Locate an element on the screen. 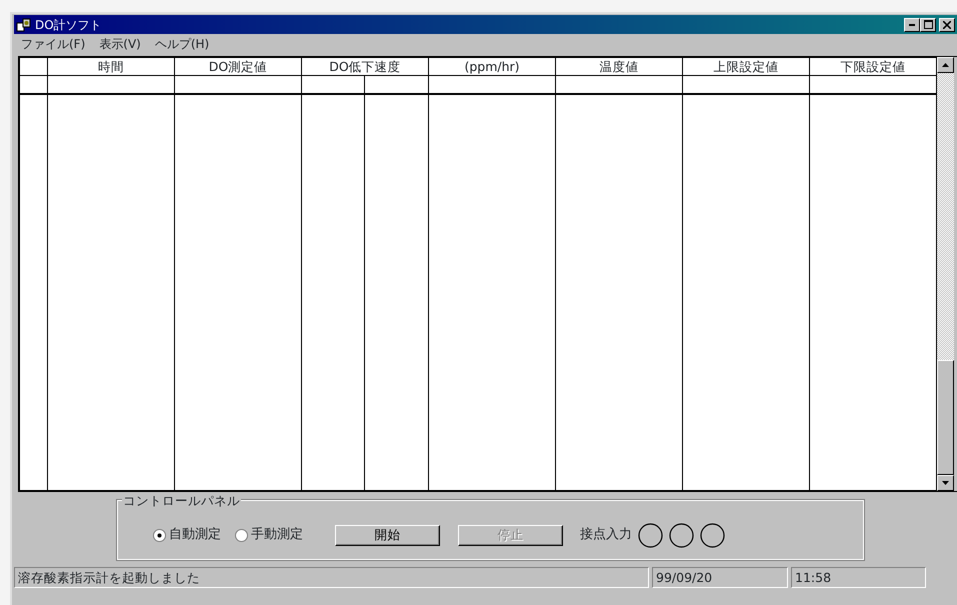 Image resolution: width=957 pixels, height=605 pixels. minimize-button is located at coordinates (912, 25).